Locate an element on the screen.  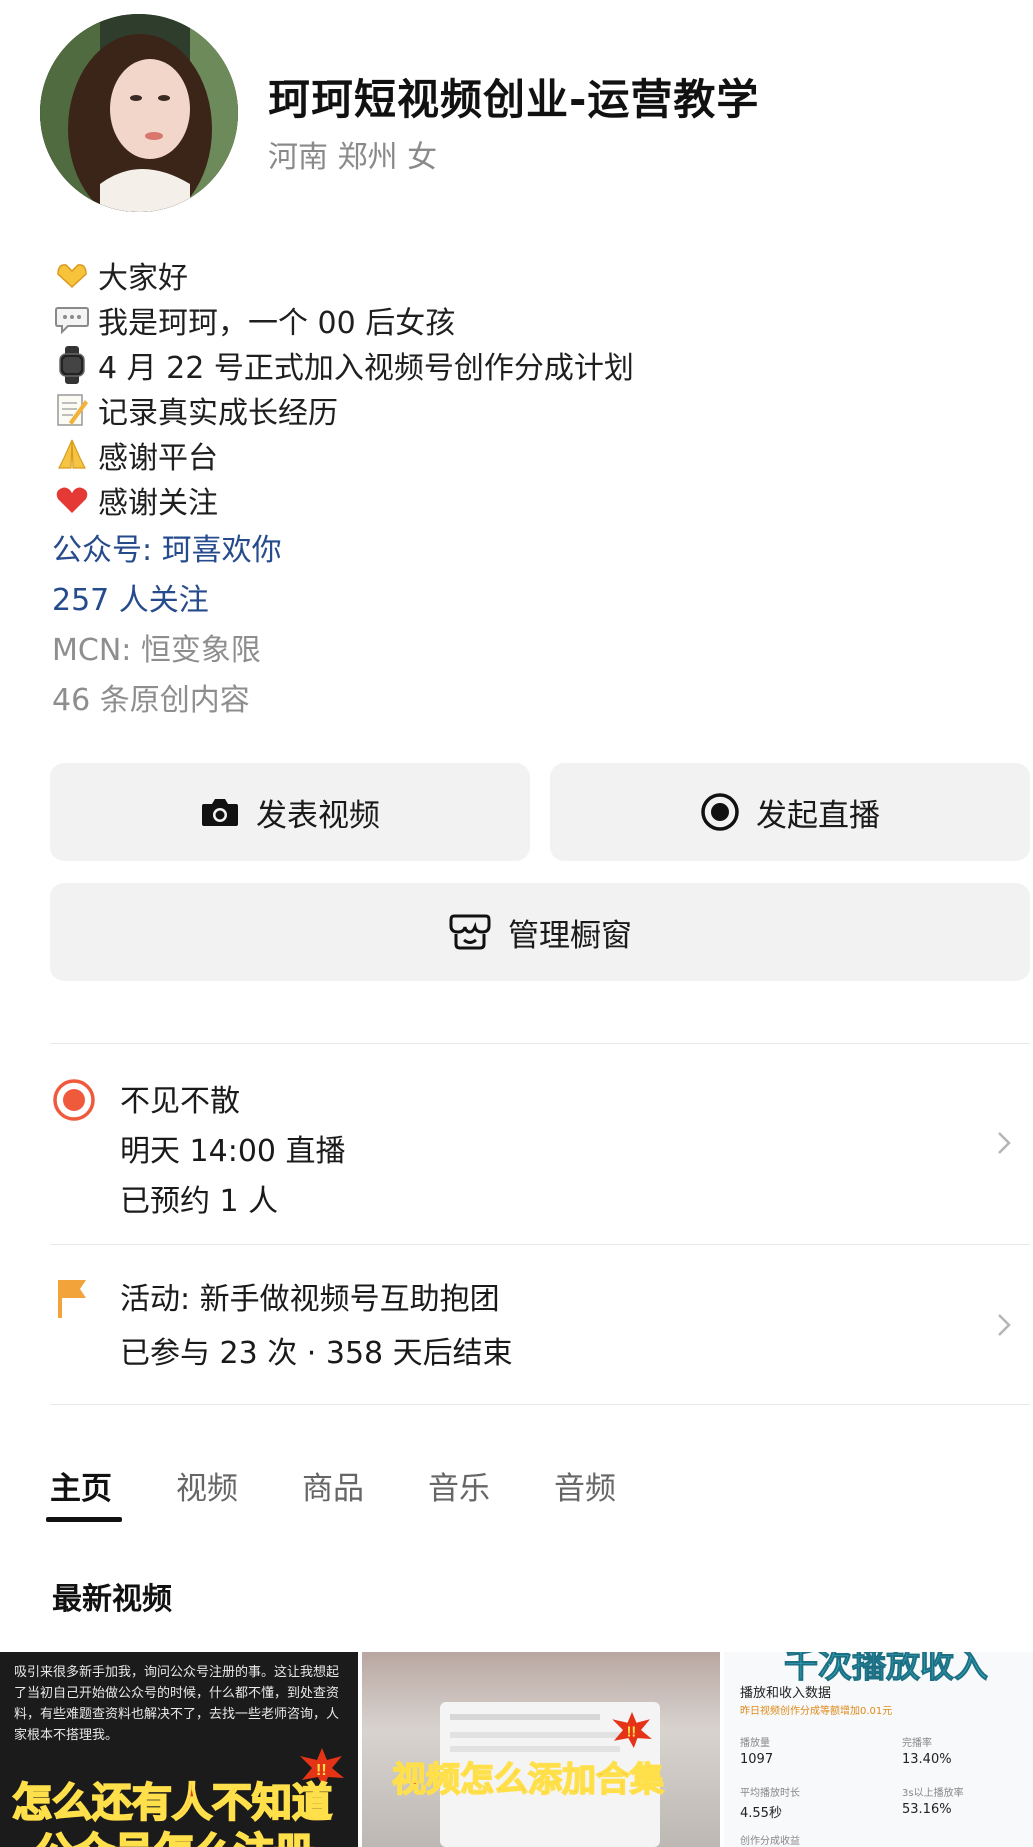
panel-subtitle: 昨日视频创作分成等额增加0.01元 is located at coordinates (816, 1711).